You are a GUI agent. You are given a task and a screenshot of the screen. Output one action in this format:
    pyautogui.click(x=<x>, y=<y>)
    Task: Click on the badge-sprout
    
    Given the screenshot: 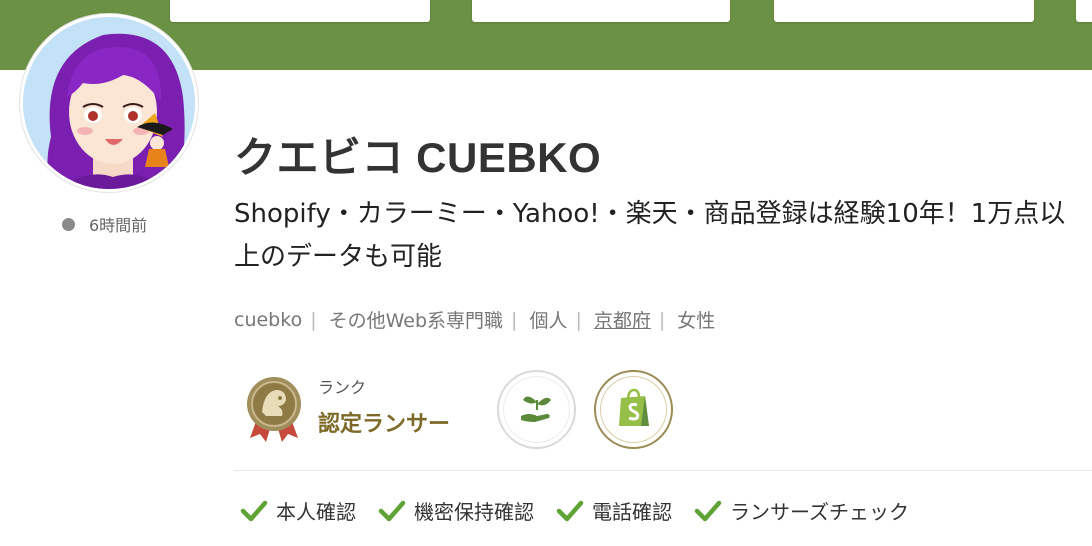 What is the action you would take?
    pyautogui.click(x=536, y=409)
    